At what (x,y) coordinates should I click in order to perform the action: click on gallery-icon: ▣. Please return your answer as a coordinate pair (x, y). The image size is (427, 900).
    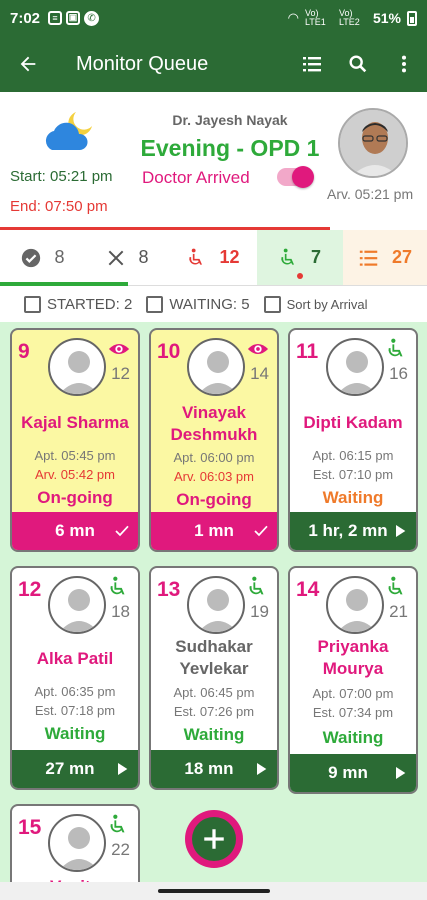
    Looking at the image, I should click on (73, 17).